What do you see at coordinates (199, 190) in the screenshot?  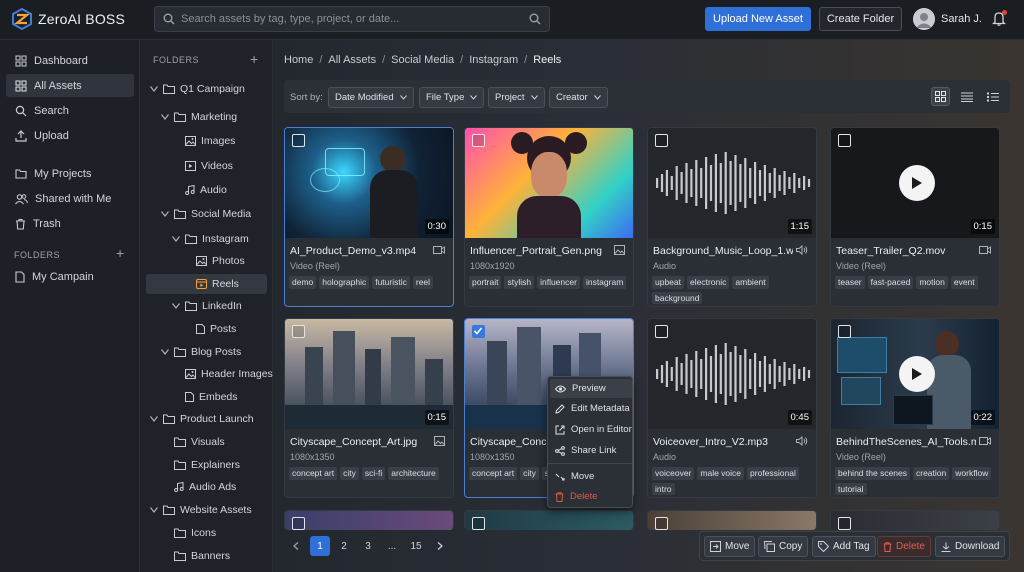 I see `tree-item: Audio` at bounding box center [199, 190].